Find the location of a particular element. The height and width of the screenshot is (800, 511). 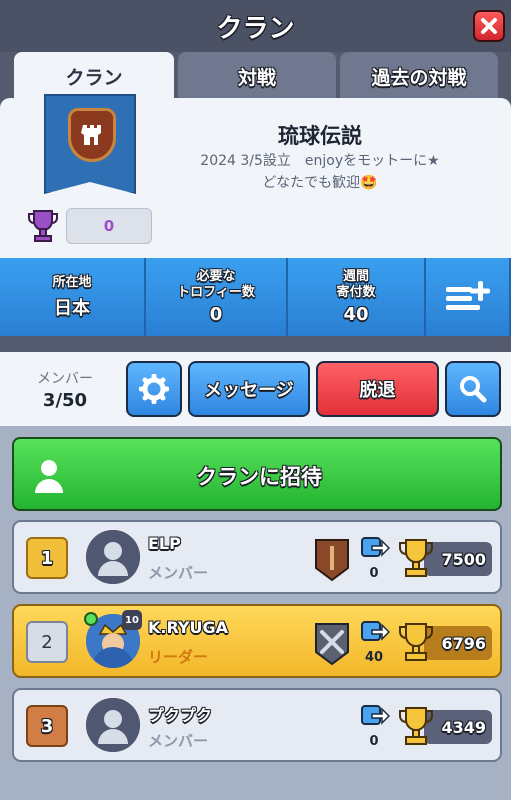

member-row: 3 プクプク メンバー 0 4349 is located at coordinates (257, 725).